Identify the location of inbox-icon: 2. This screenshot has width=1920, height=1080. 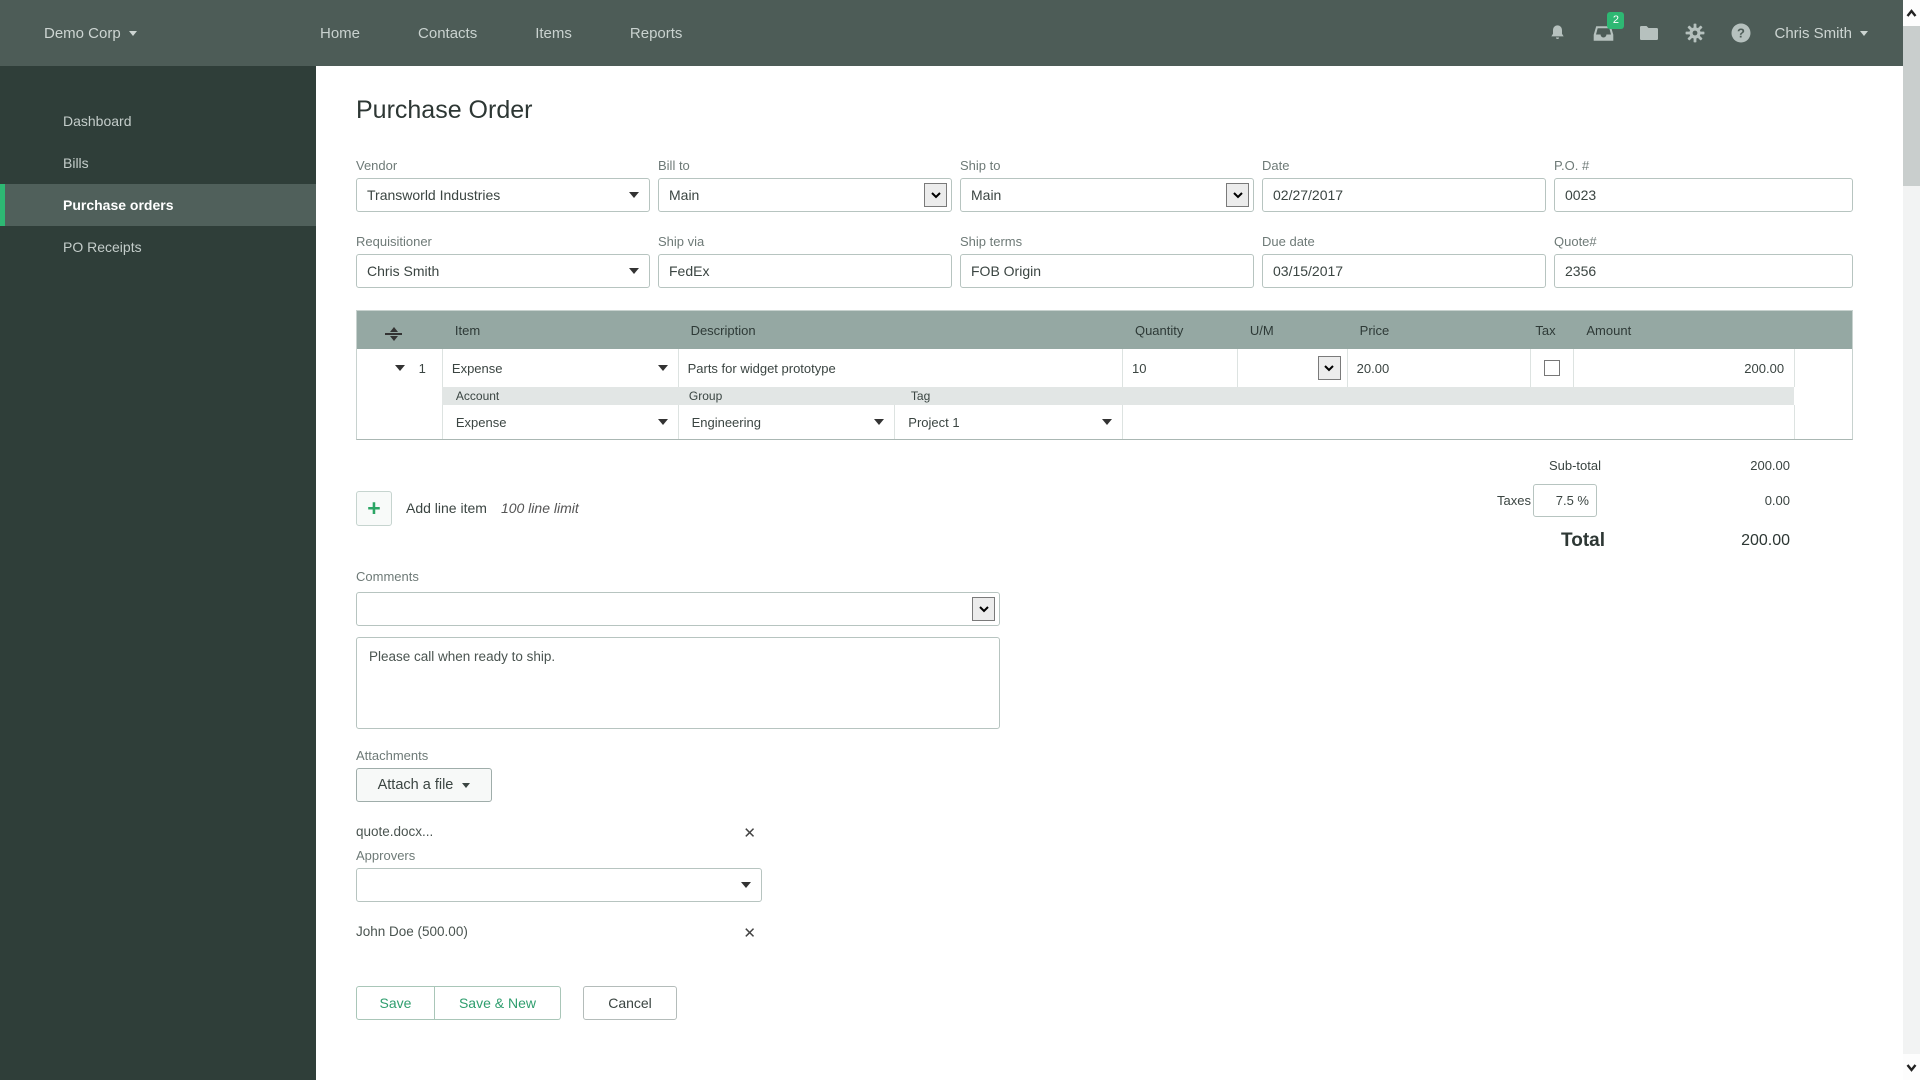
(1607, 29).